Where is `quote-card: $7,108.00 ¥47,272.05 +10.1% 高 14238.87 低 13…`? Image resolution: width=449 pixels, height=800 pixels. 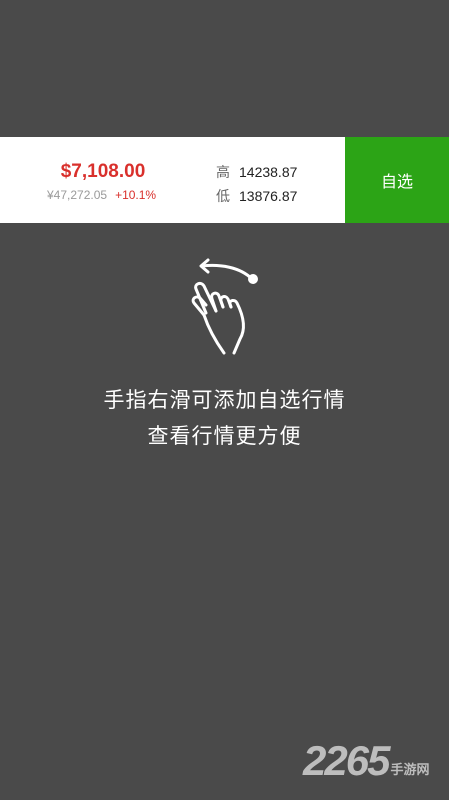 quote-card: $7,108.00 ¥47,272.05 +10.1% 高 14238.87 低 13… is located at coordinates (224, 180).